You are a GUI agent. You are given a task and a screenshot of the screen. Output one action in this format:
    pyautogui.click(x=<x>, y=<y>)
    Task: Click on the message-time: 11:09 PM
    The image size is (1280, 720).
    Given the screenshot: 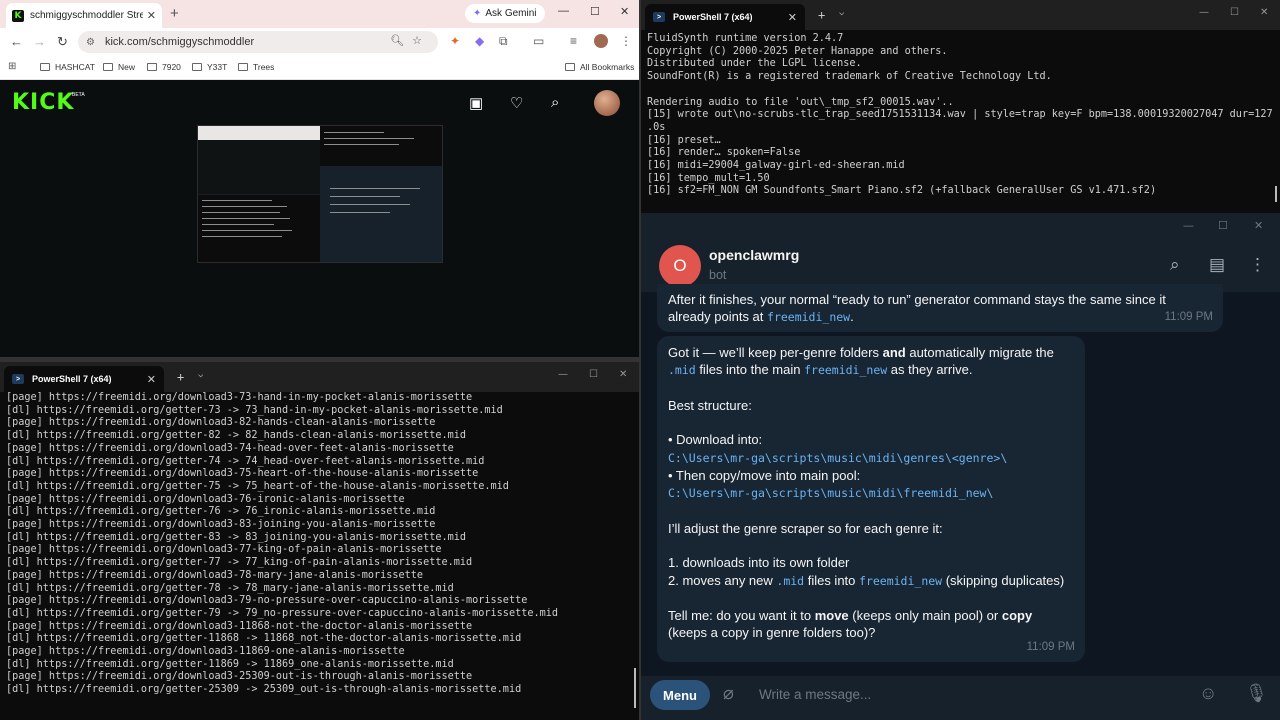 What is the action you would take?
    pyautogui.click(x=1050, y=646)
    